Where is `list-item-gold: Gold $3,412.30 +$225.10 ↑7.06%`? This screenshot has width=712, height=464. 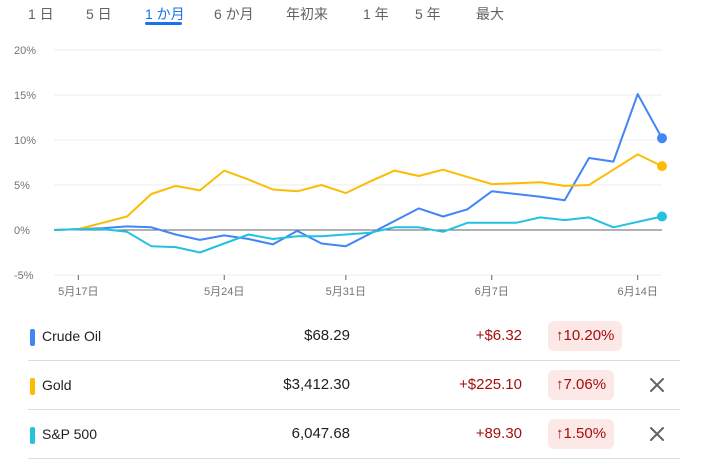
list-item-gold: Gold $3,412.30 +$225.10 ↑7.06% is located at coordinates (354, 385).